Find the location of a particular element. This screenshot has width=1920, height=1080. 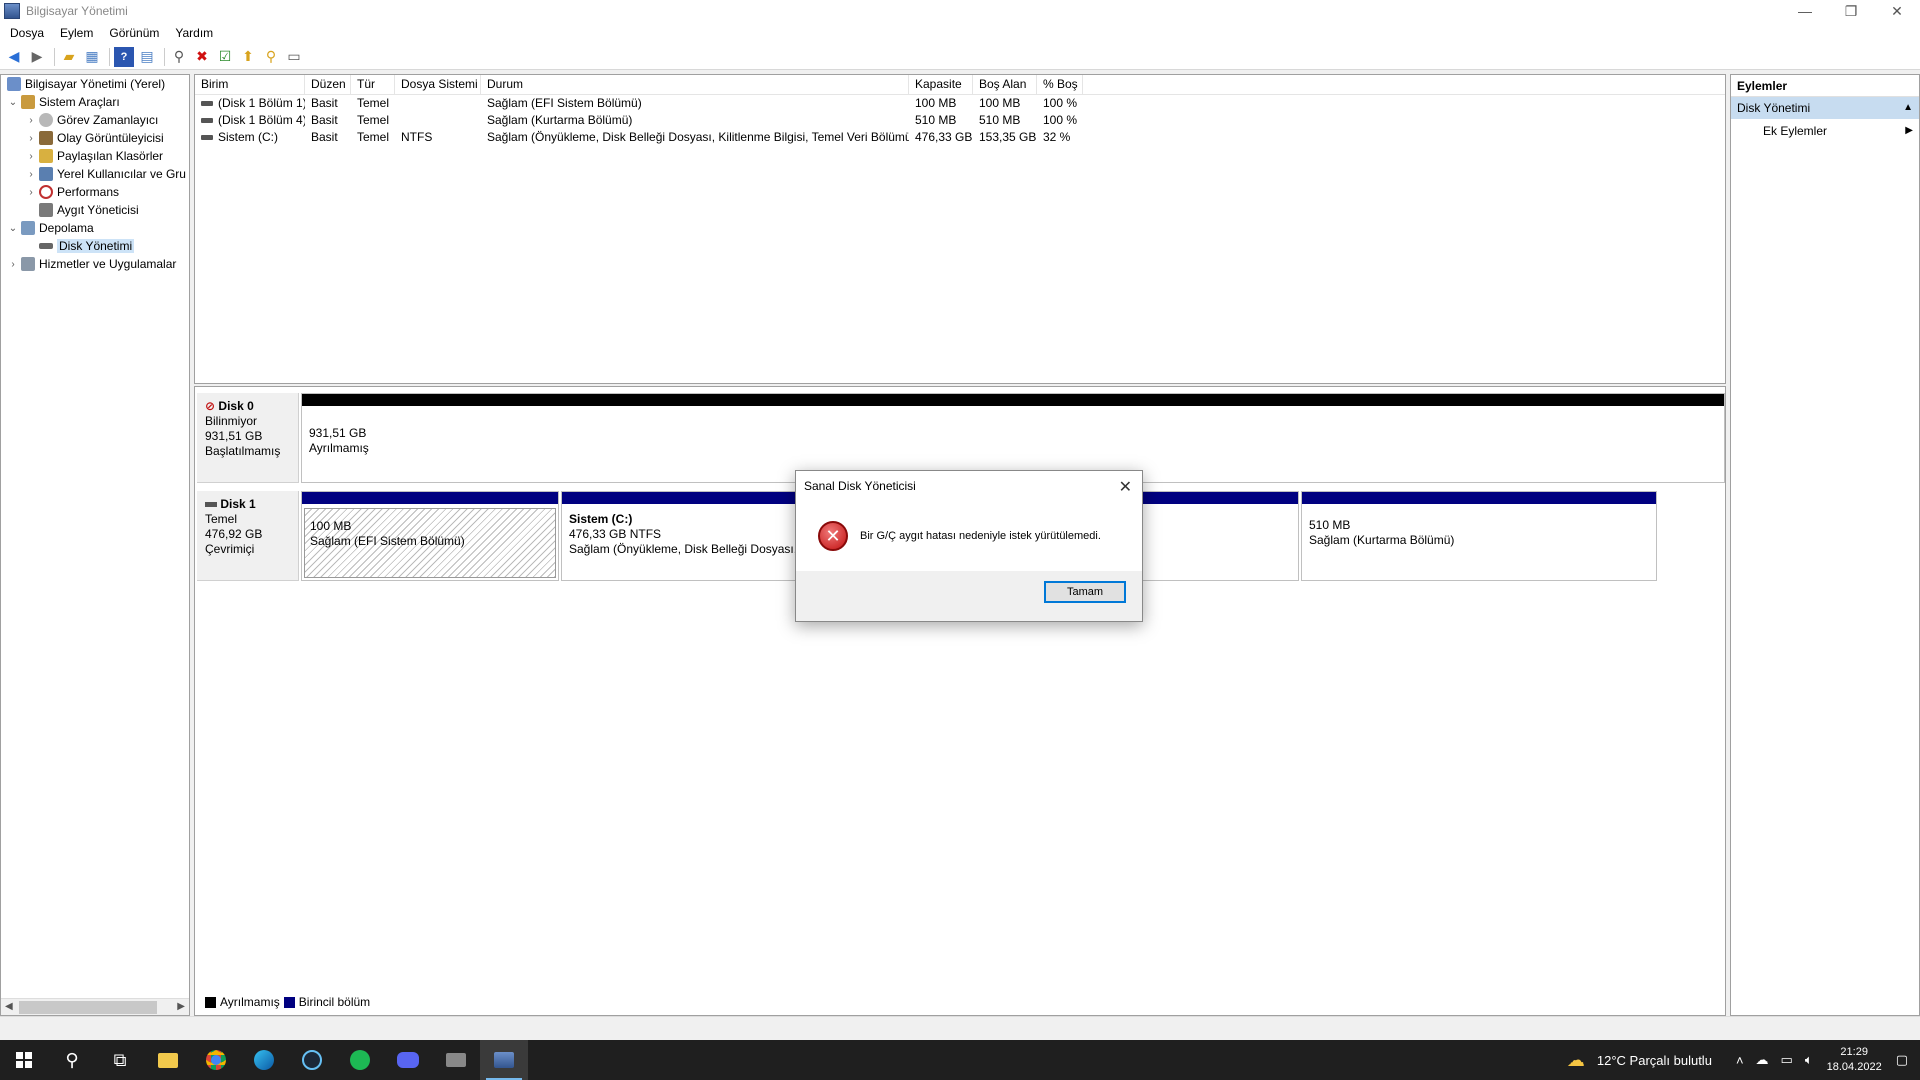

forward-arrow-icon: ▶ is located at coordinates (37, 57).